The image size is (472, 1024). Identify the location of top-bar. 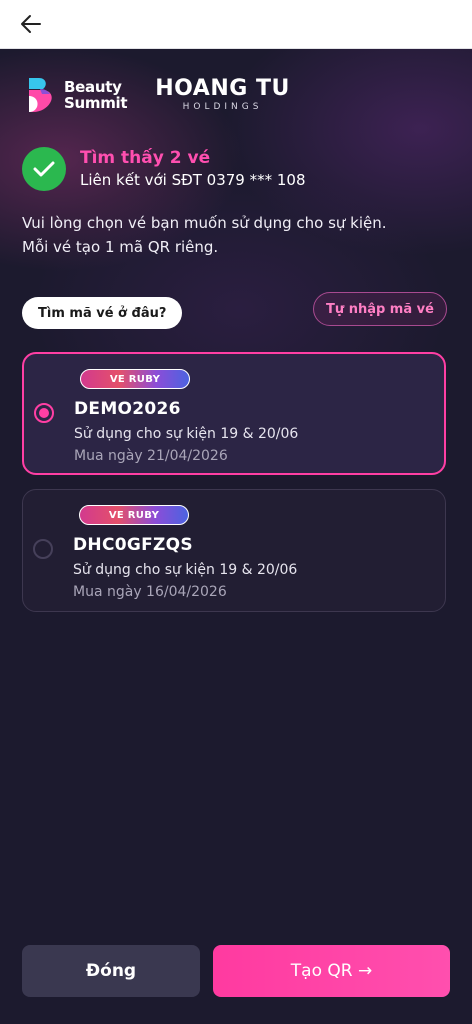
(236, 24).